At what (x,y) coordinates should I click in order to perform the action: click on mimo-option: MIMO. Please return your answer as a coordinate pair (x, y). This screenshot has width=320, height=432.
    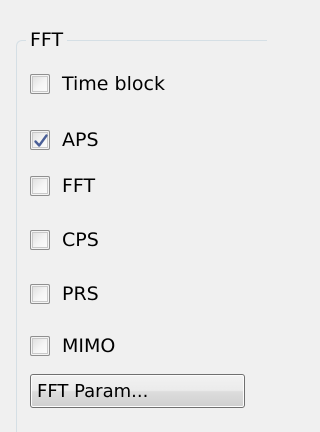
    Looking at the image, I should click on (72, 346).